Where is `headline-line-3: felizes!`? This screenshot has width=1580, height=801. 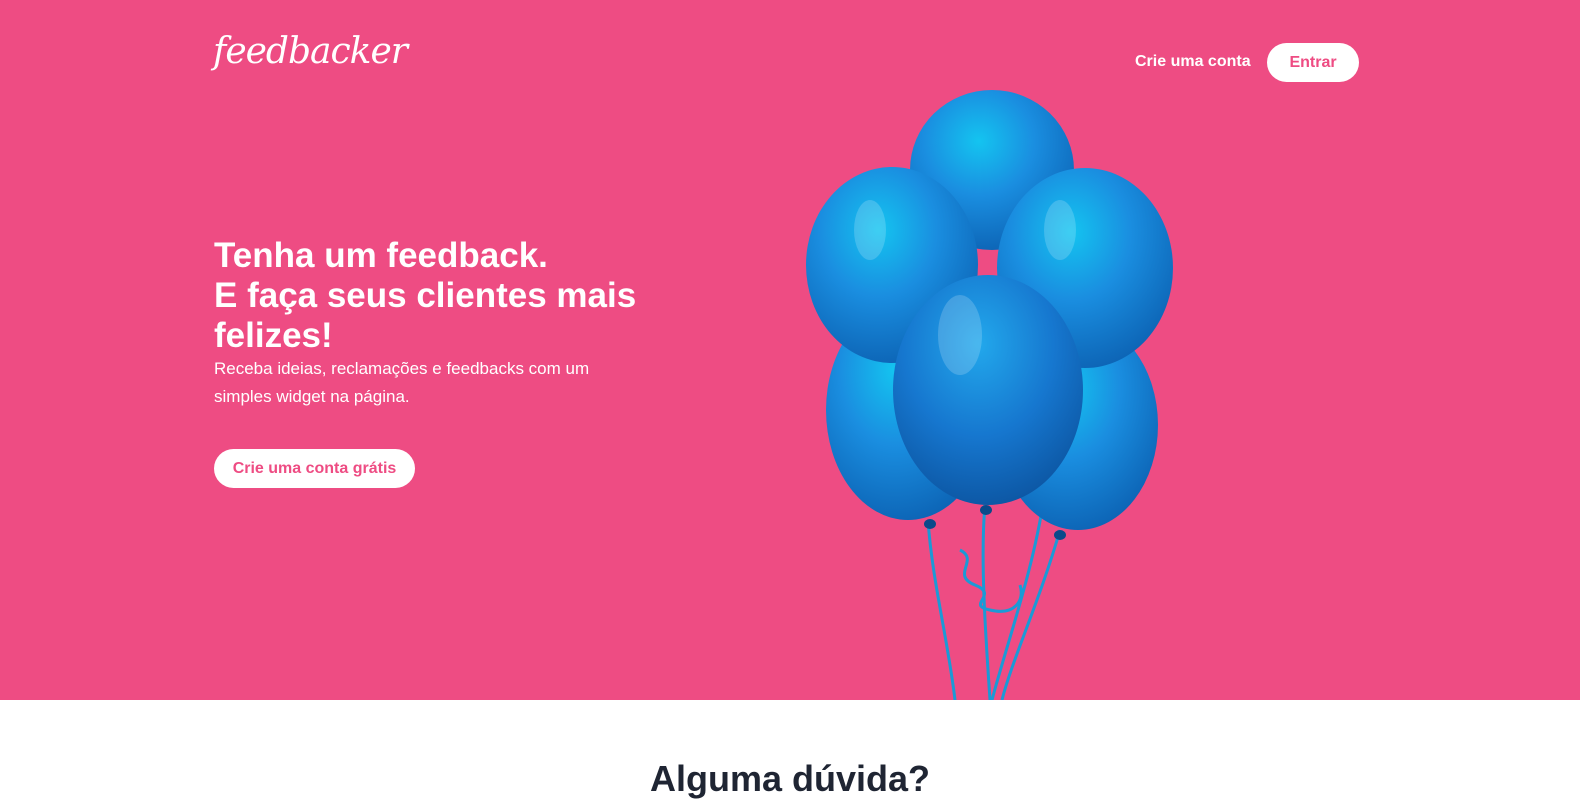 headline-line-3: felizes! is located at coordinates (273, 335).